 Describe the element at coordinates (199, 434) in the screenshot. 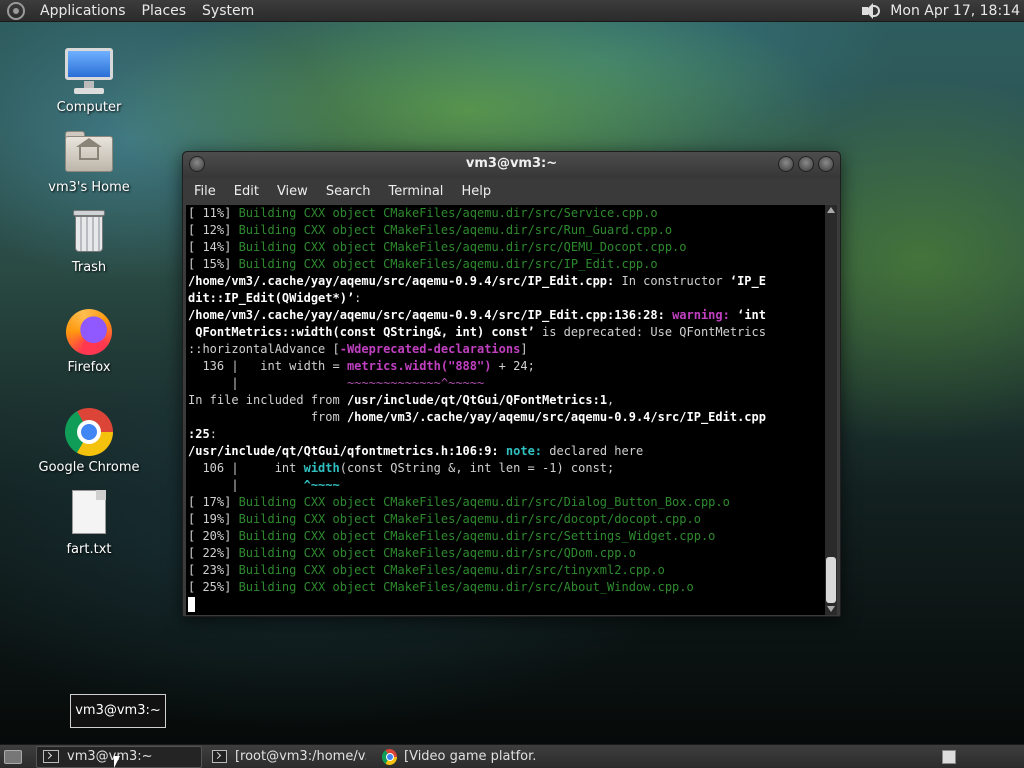

I see `terminal-line-segment: :25` at that location.